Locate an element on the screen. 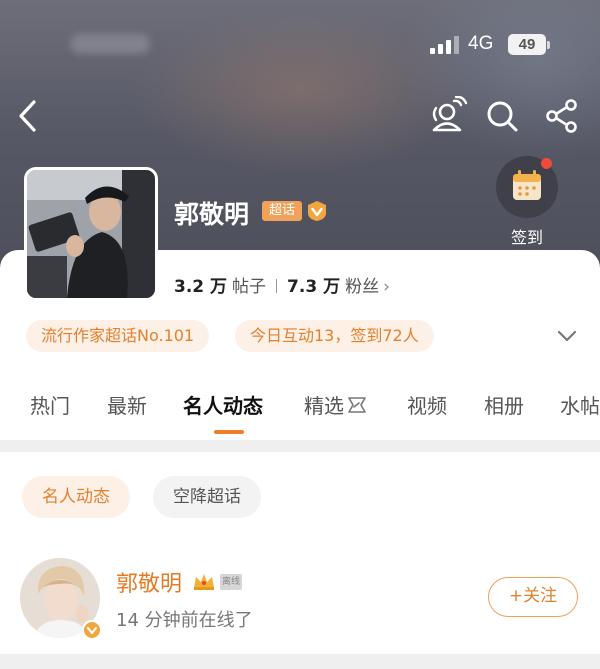 The width and height of the screenshot is (600, 669). tab-celebrity-news: 名人动态 is located at coordinates (223, 404).